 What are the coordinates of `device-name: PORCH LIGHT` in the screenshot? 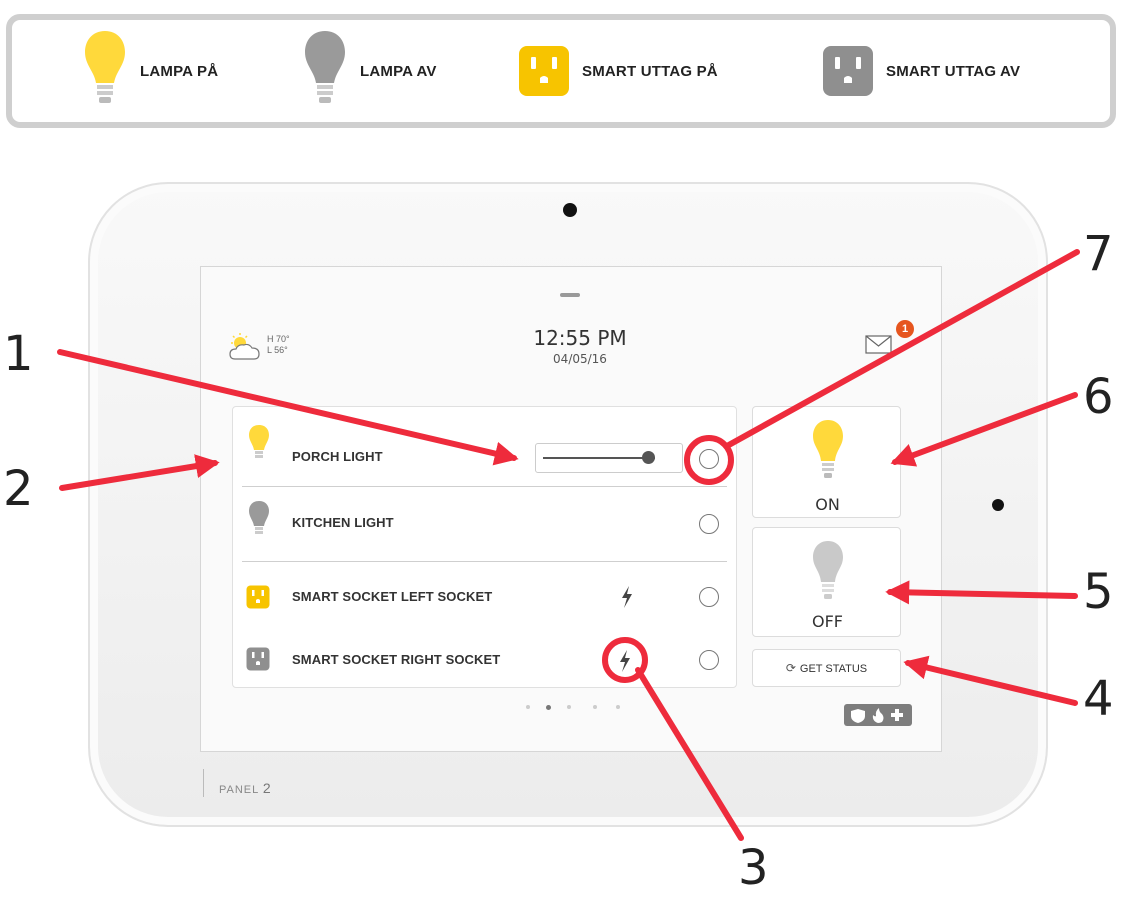 It's located at (337, 456).